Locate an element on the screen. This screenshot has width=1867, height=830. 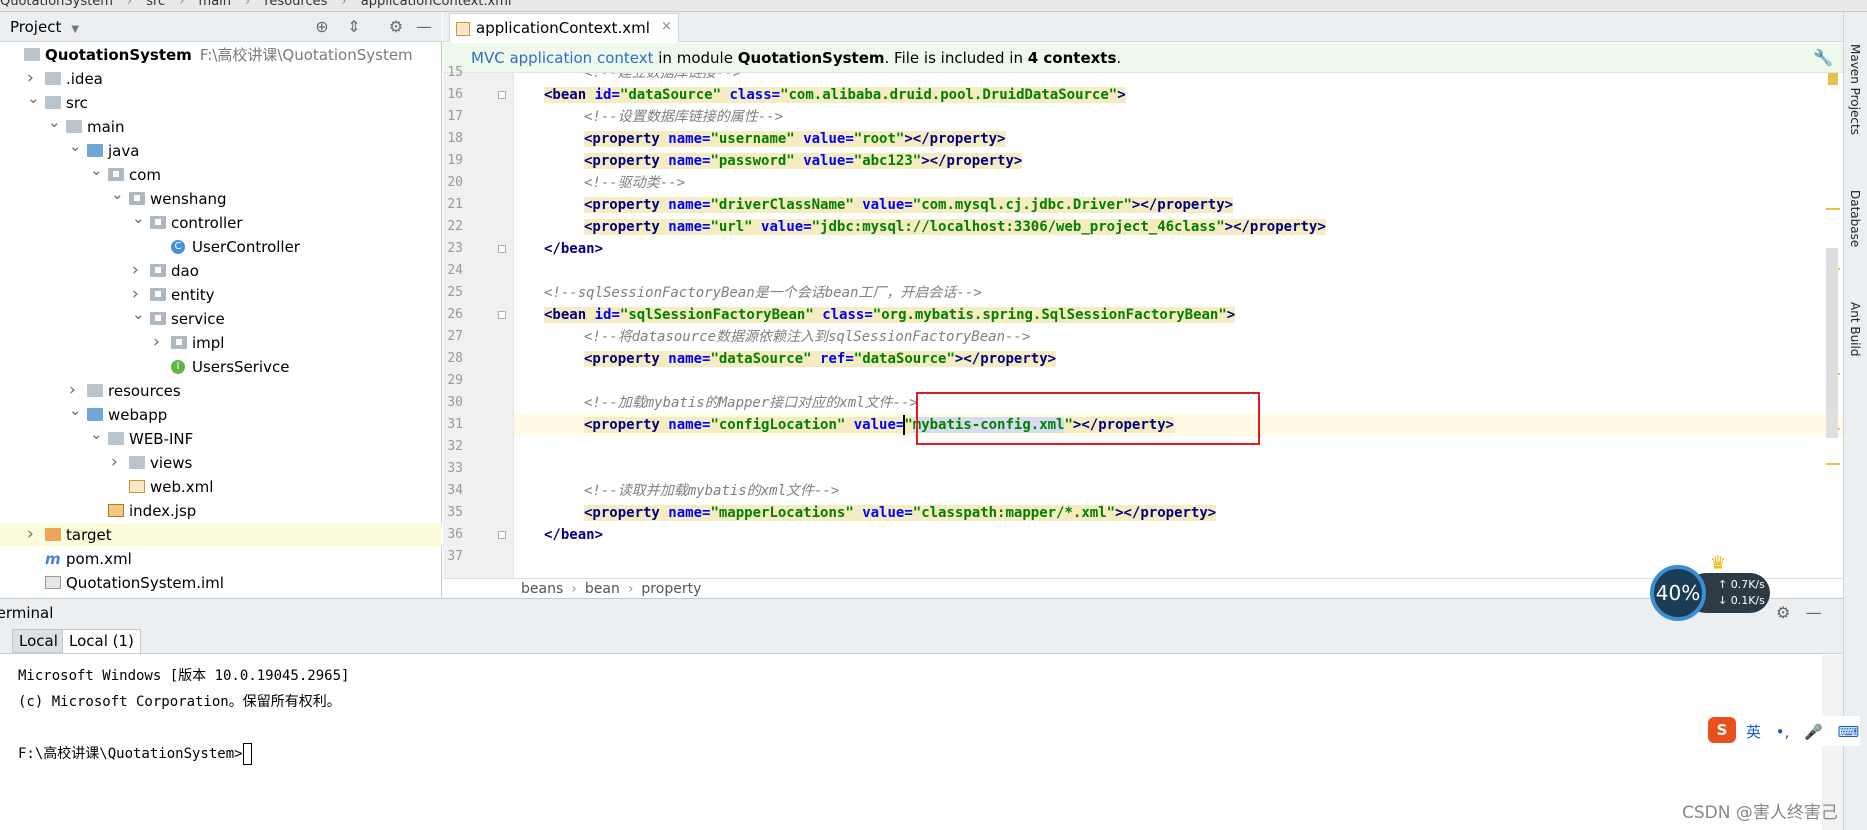
keyboard-icon: ⌨ is located at coordinates (1849, 732).